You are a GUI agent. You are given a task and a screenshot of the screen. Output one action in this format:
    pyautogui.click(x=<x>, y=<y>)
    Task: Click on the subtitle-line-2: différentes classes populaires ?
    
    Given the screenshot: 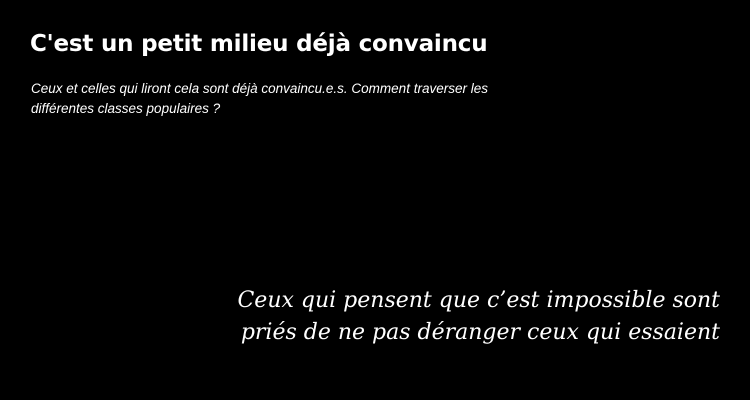 What is the action you would take?
    pyautogui.click(x=126, y=108)
    